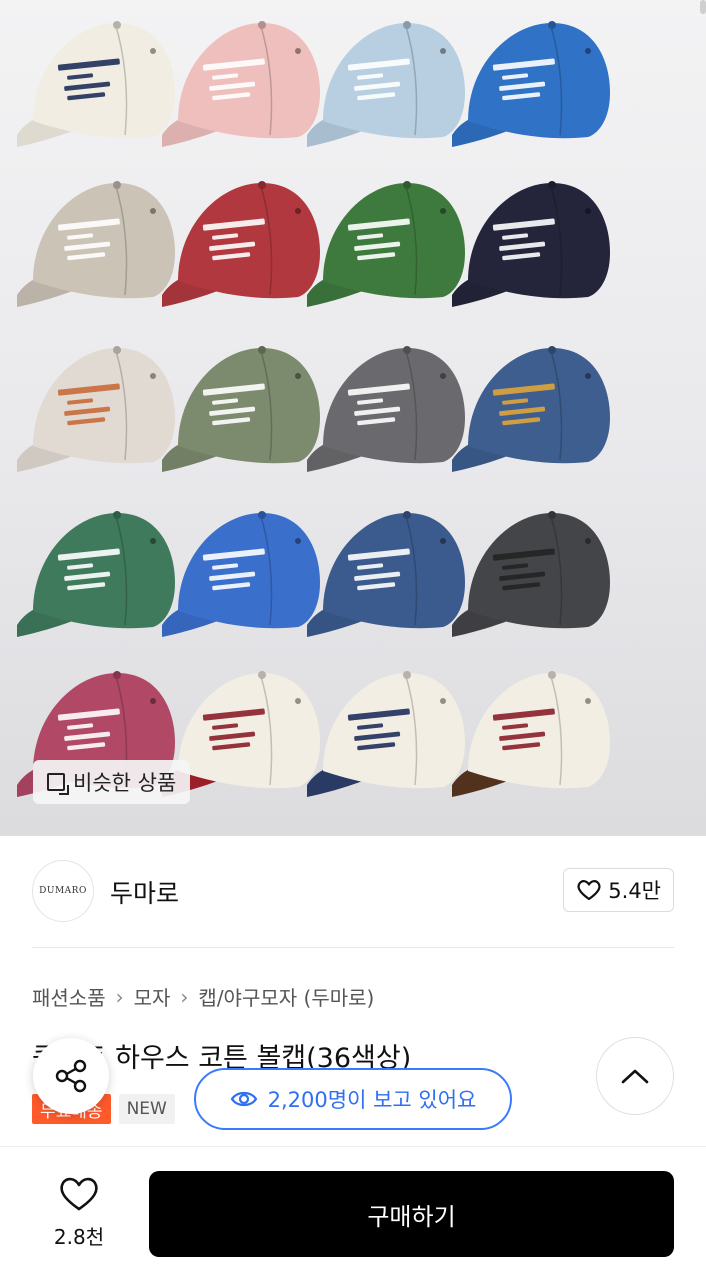  What do you see at coordinates (353, 947) in the screenshot?
I see `divider` at bounding box center [353, 947].